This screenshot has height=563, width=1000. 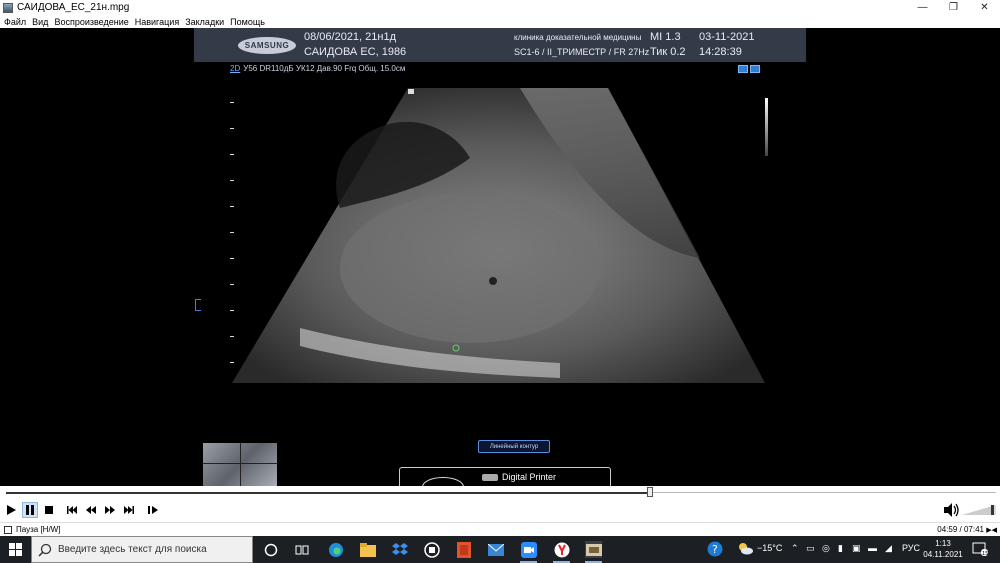 I want to click on maximize-button: ❐, so click(x=953, y=7).